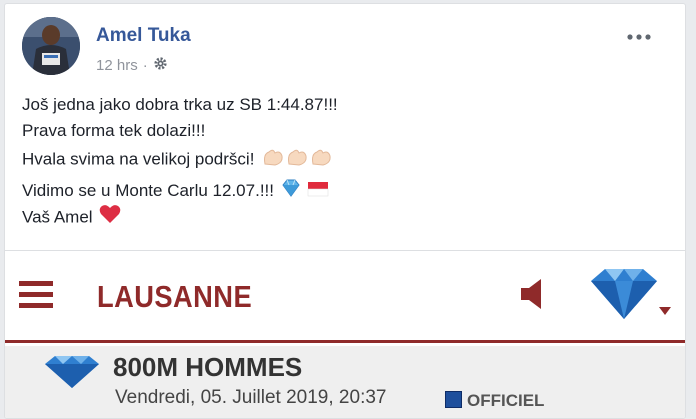 The image size is (696, 419). I want to click on event-date: Vendredi, 05. Juillet 2019, 20:37, so click(251, 397).